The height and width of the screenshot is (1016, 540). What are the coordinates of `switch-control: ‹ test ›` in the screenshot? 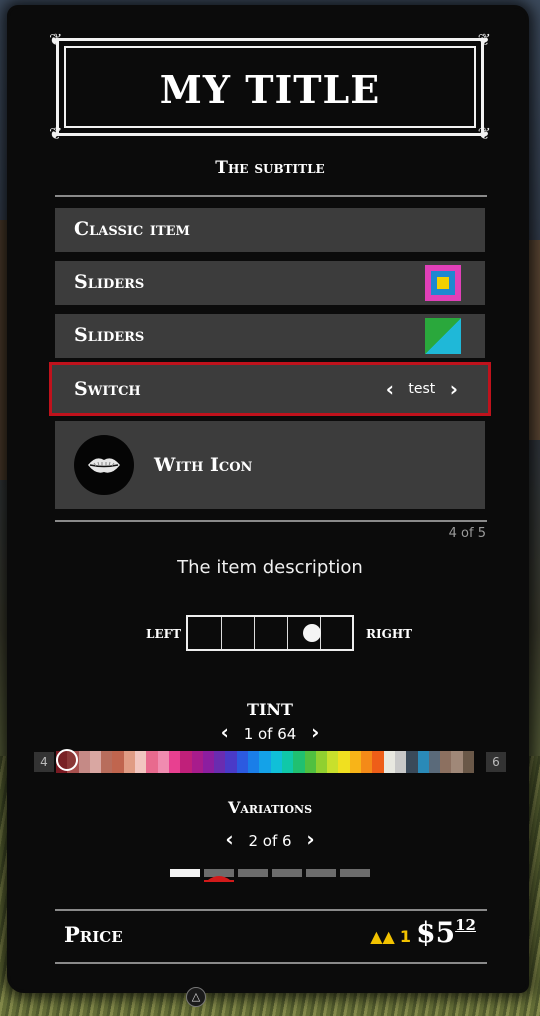 It's located at (422, 389).